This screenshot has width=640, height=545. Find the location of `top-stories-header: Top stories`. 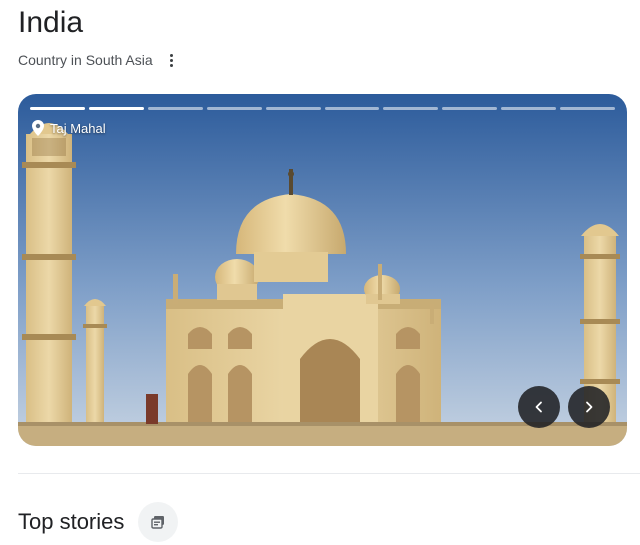

top-stories-header: Top stories is located at coordinates (98, 522).